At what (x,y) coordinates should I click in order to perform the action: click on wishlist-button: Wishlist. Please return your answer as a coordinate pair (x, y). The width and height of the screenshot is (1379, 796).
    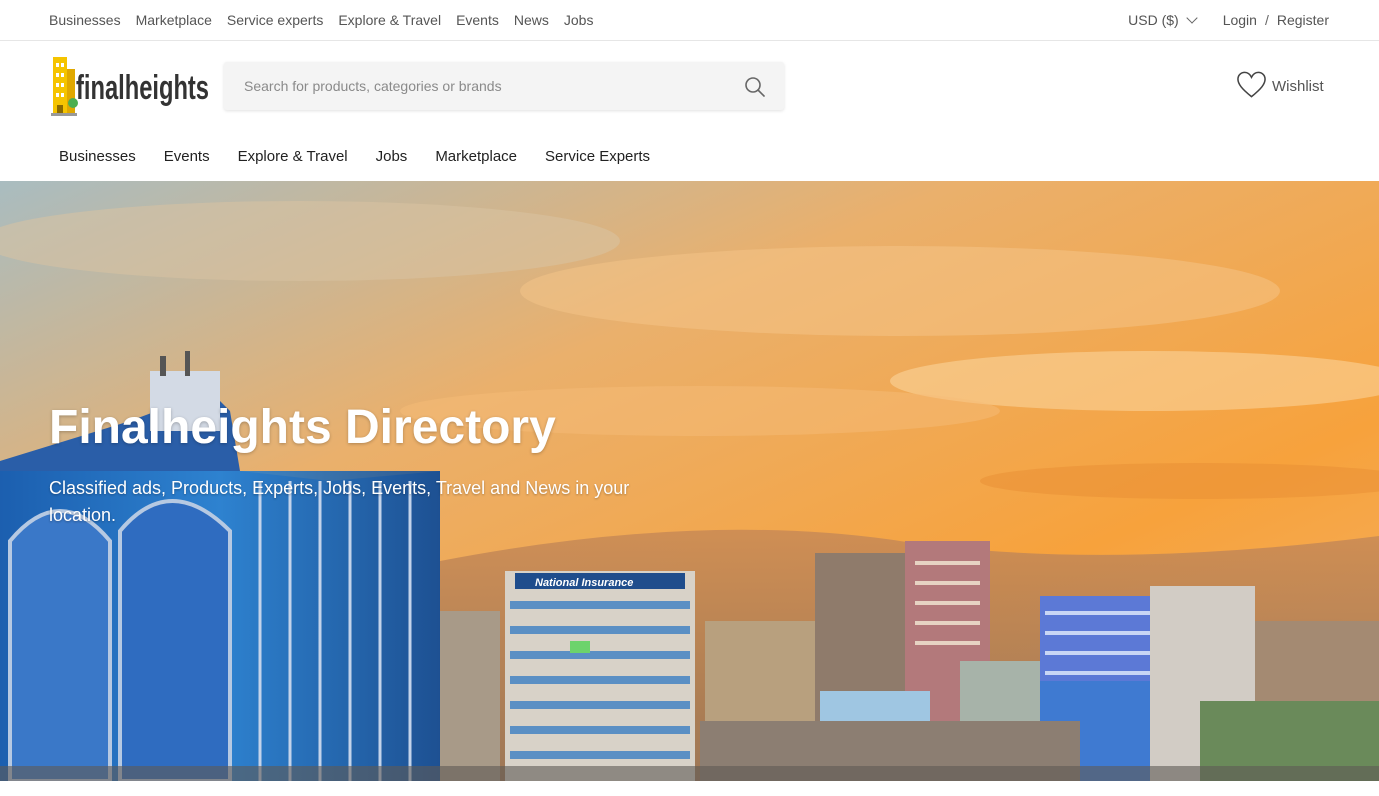
    Looking at the image, I should click on (1280, 86).